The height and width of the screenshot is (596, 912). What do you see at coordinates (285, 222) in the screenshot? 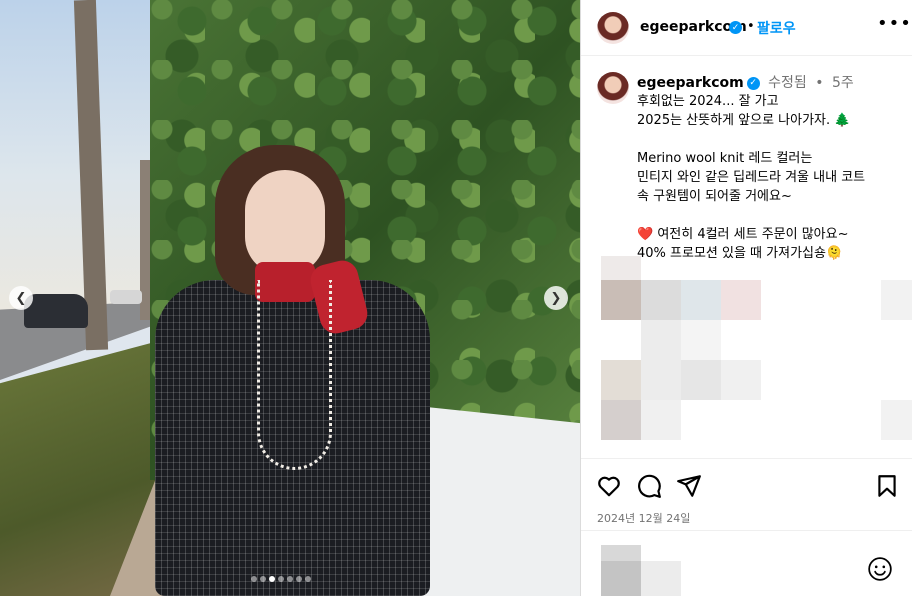
I see `photo-face` at bounding box center [285, 222].